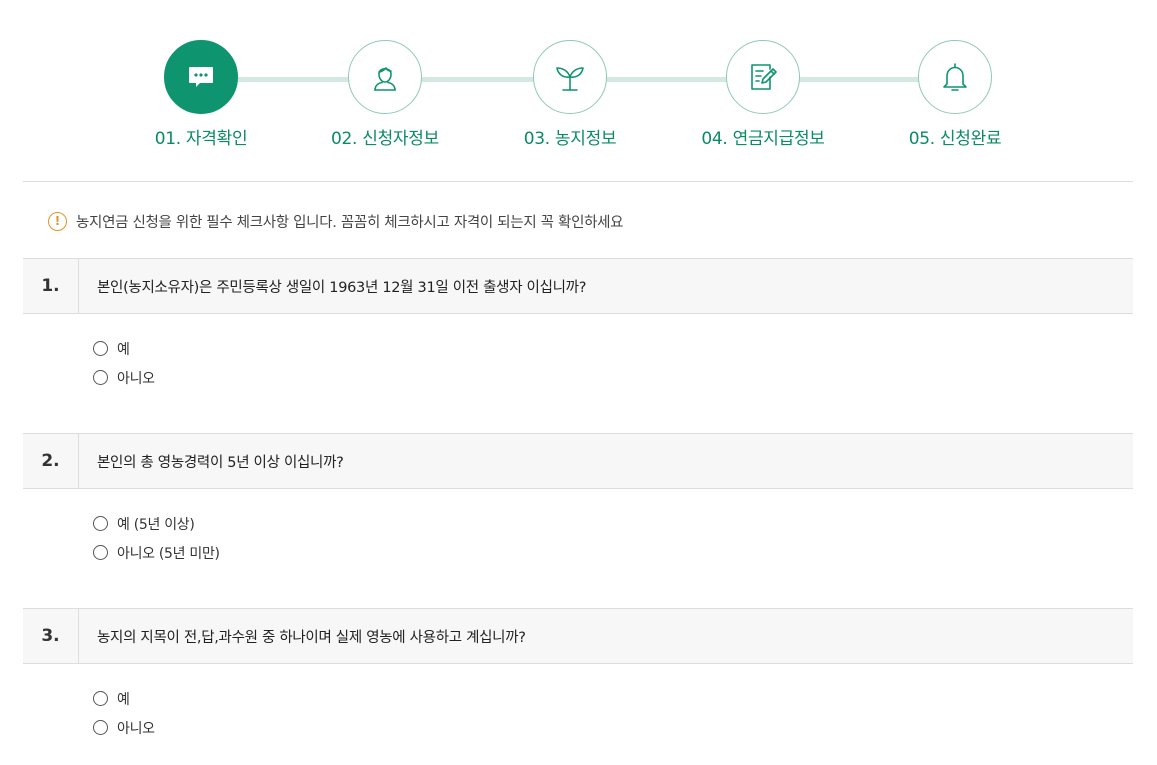 This screenshot has width=1157, height=765. I want to click on divider, so click(578, 181).